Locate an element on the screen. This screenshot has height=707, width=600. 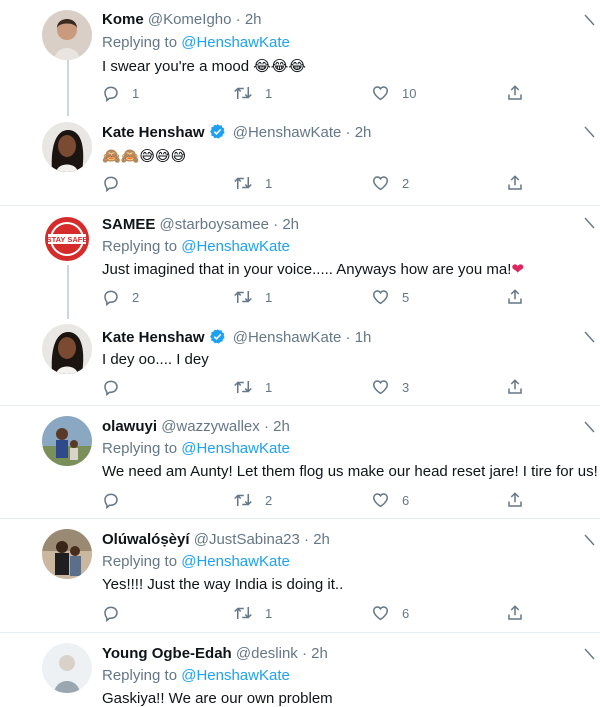
replying-to-label: Replying to is located at coordinates (142, 448).